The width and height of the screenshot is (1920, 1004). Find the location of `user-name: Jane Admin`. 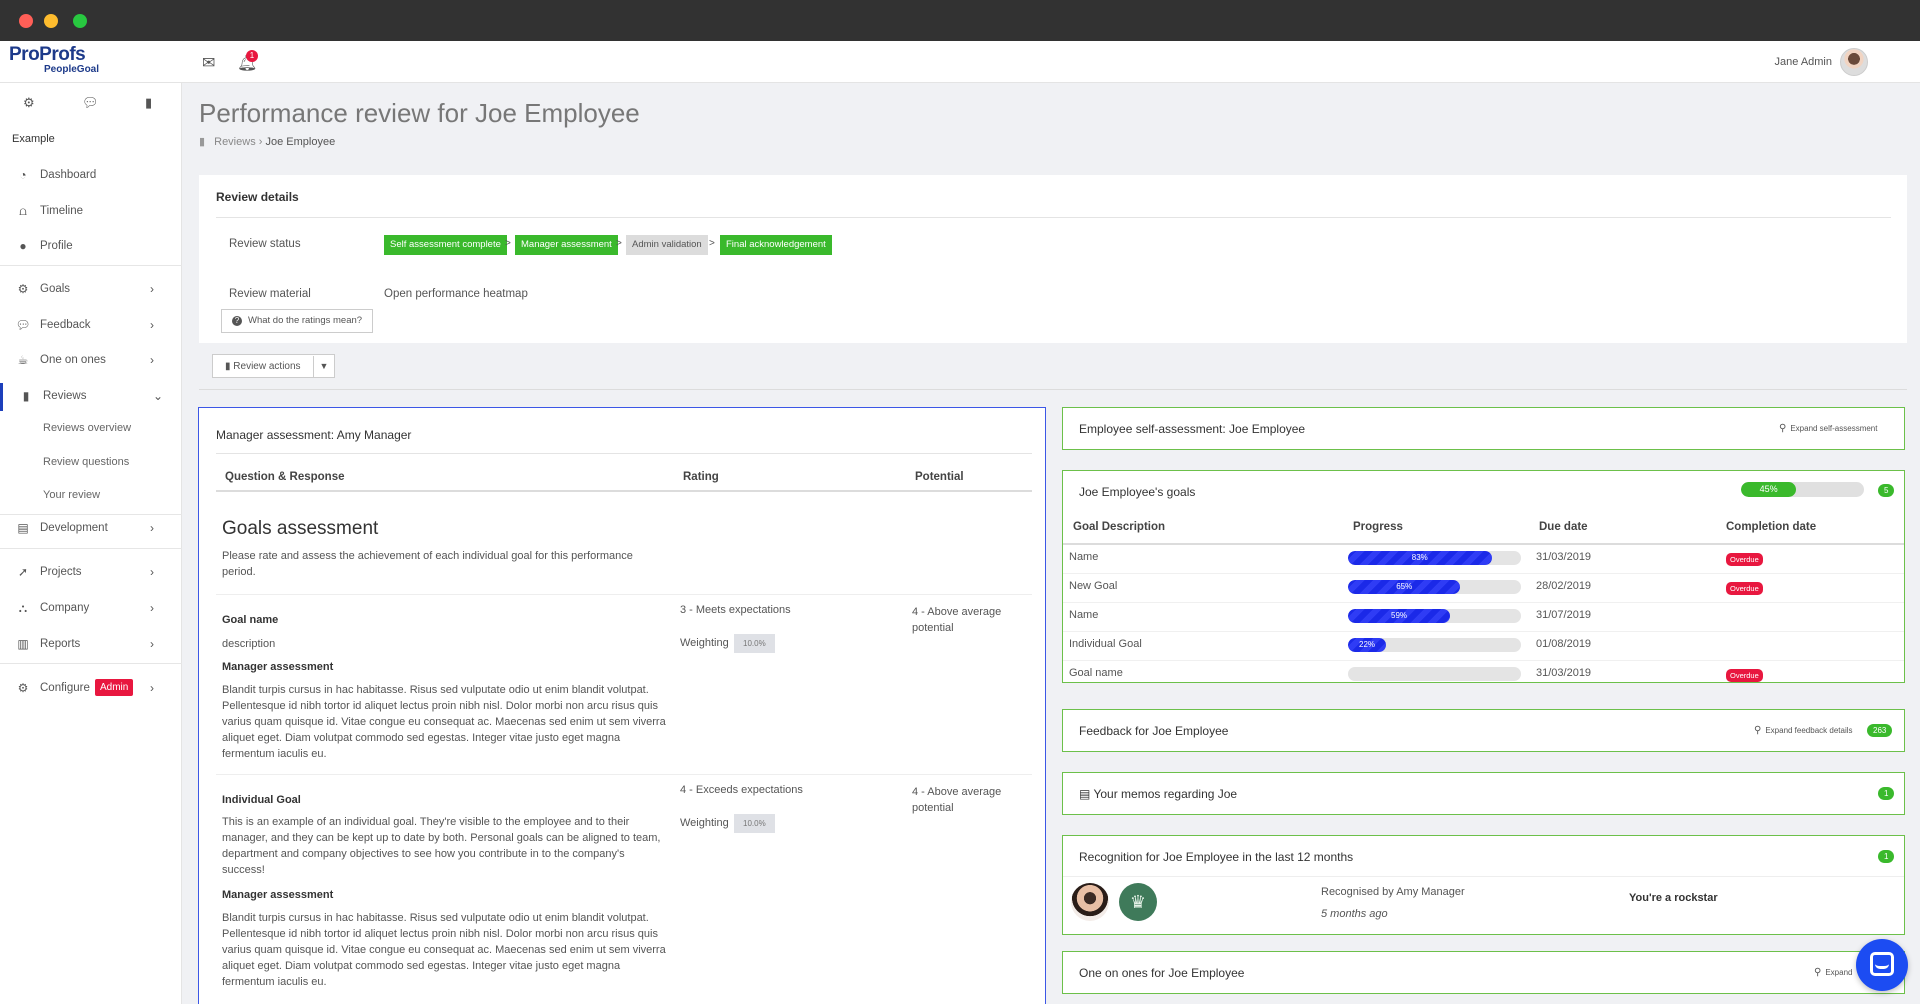

user-name: Jane Admin is located at coordinates (1803, 62).